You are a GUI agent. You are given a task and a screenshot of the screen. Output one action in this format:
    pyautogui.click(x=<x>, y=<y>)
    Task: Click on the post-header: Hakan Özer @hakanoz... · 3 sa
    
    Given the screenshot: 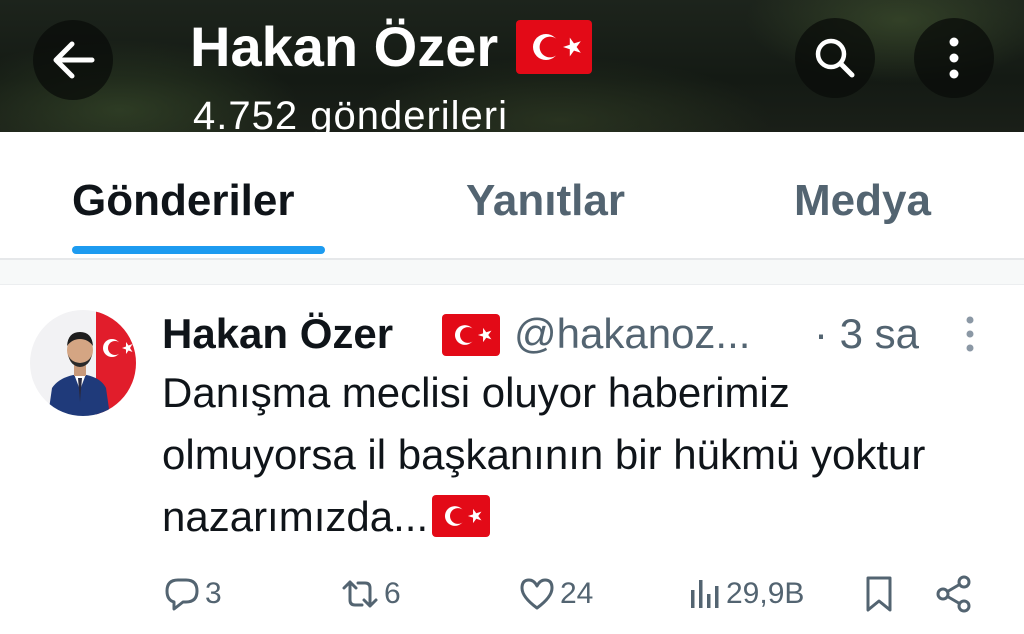 What is the action you would take?
    pyautogui.click(x=572, y=335)
    